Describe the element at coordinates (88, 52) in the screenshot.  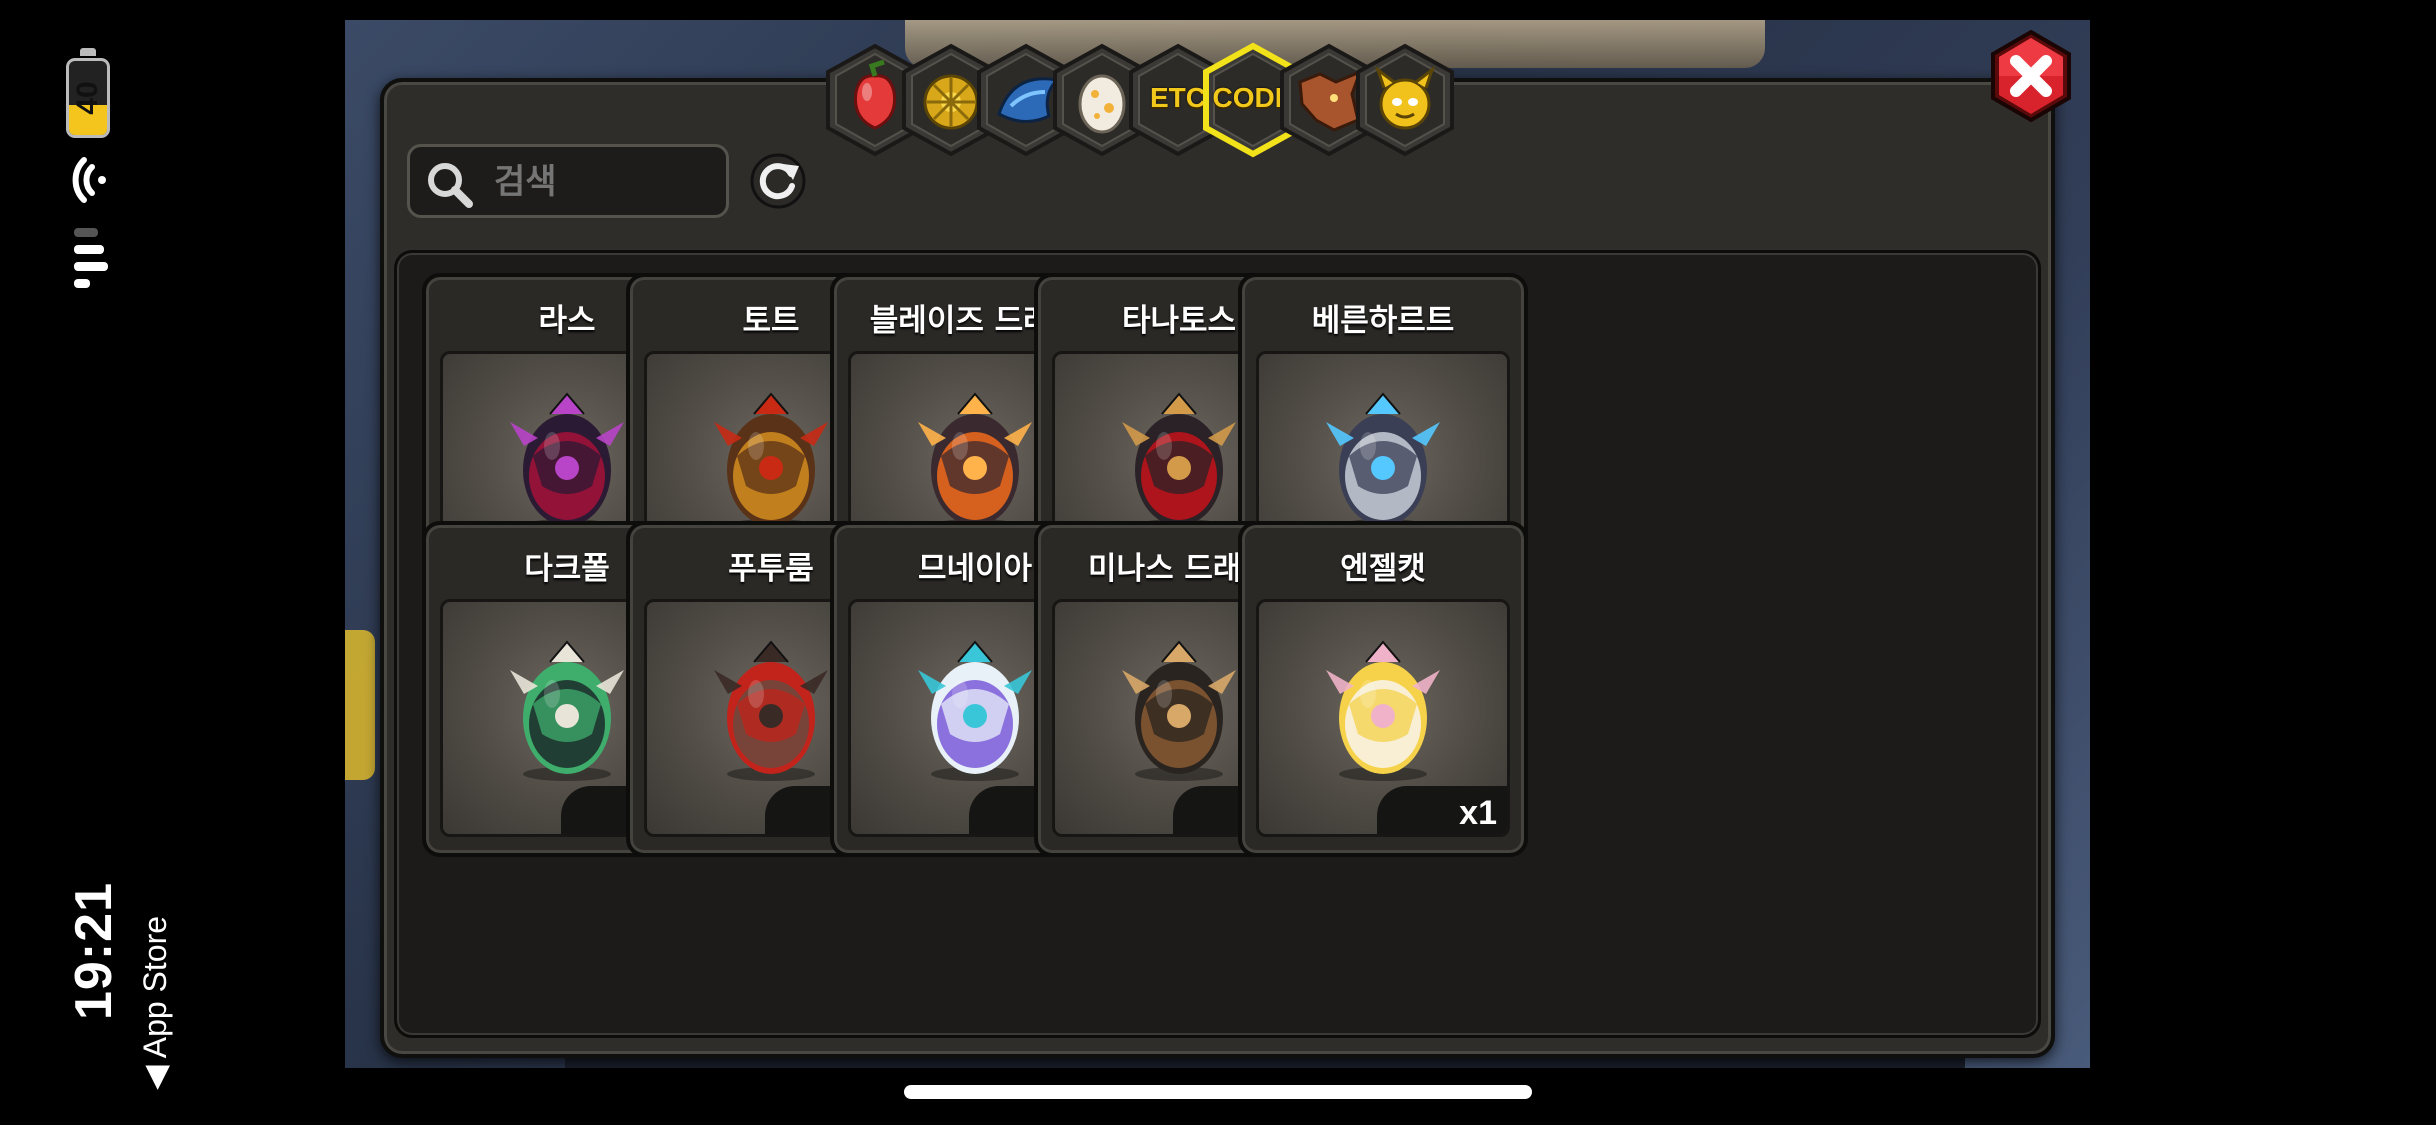
I see `battery-tip` at that location.